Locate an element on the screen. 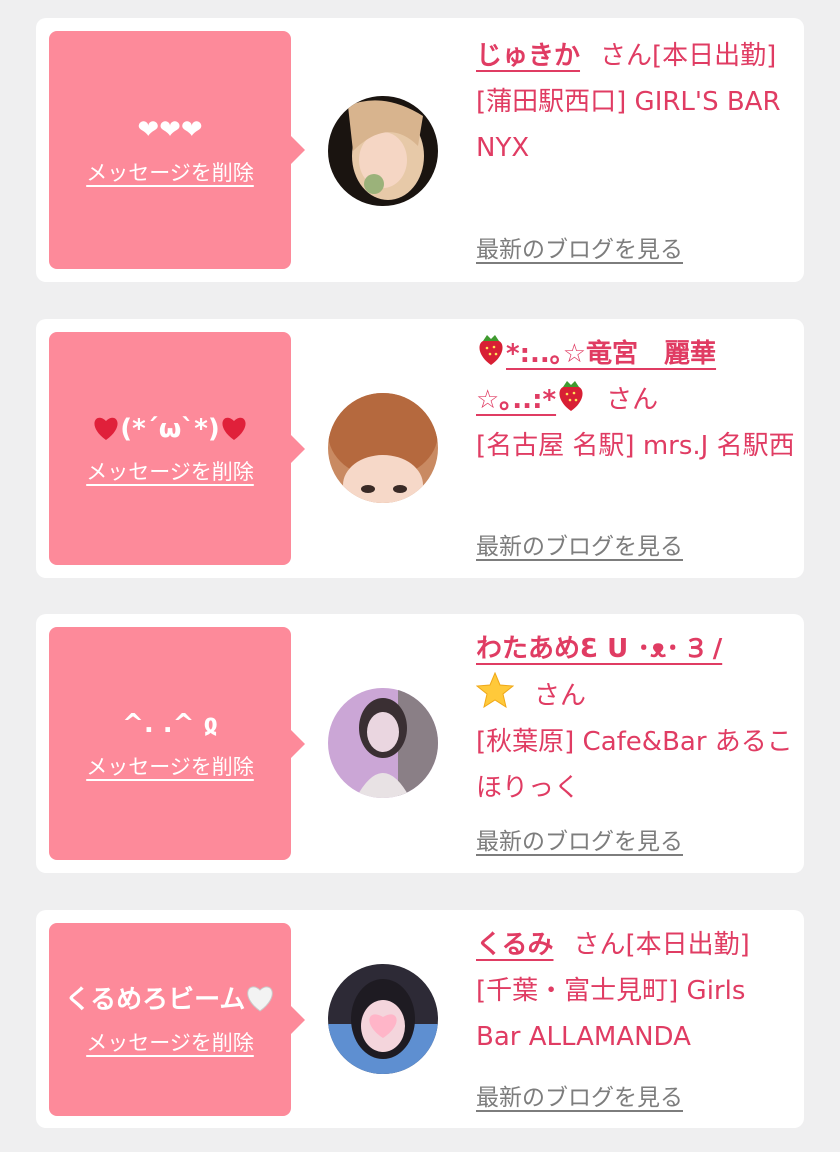  message-text: ^. .^ ჲ is located at coordinates (170, 723).